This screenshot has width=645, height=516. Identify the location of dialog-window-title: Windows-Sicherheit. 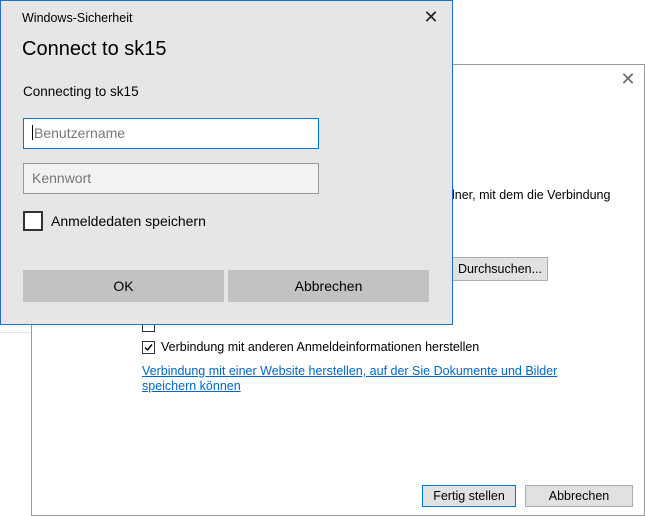
(77, 18).